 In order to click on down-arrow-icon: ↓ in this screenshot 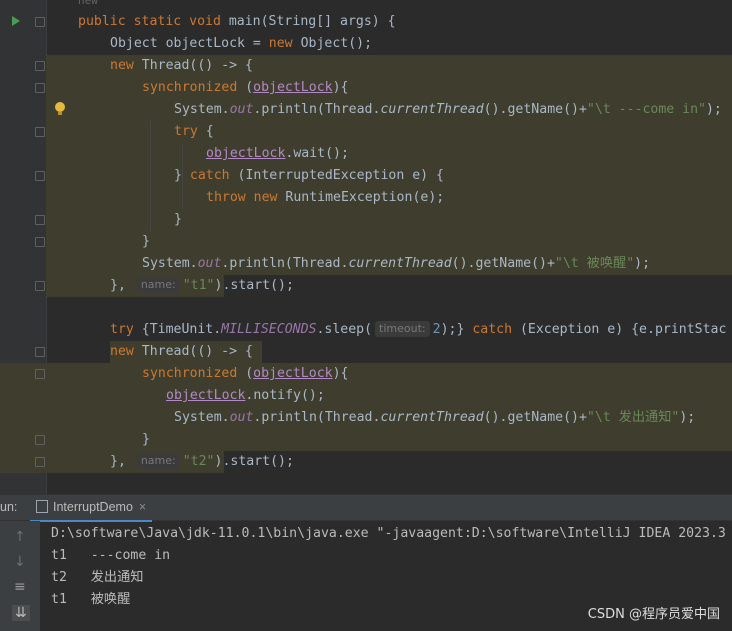, I will do `click(20, 562)`.